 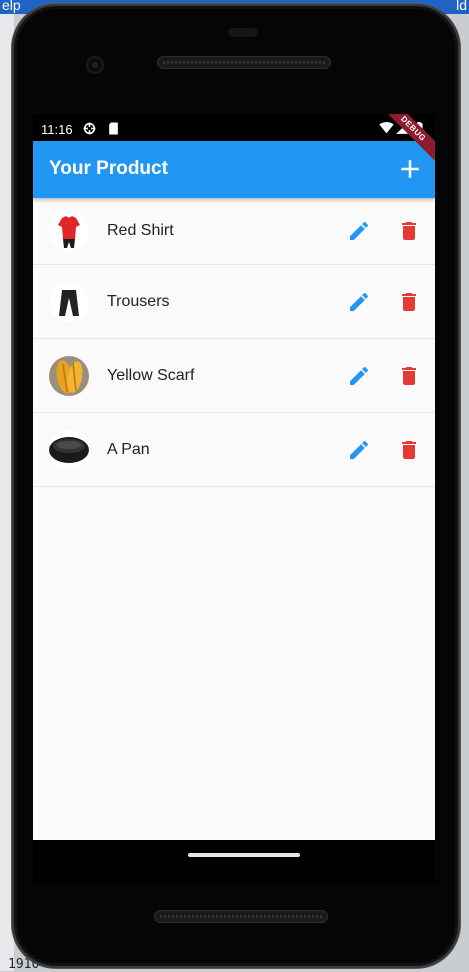 What do you see at coordinates (113, 130) in the screenshot?
I see `sd-card-icon` at bounding box center [113, 130].